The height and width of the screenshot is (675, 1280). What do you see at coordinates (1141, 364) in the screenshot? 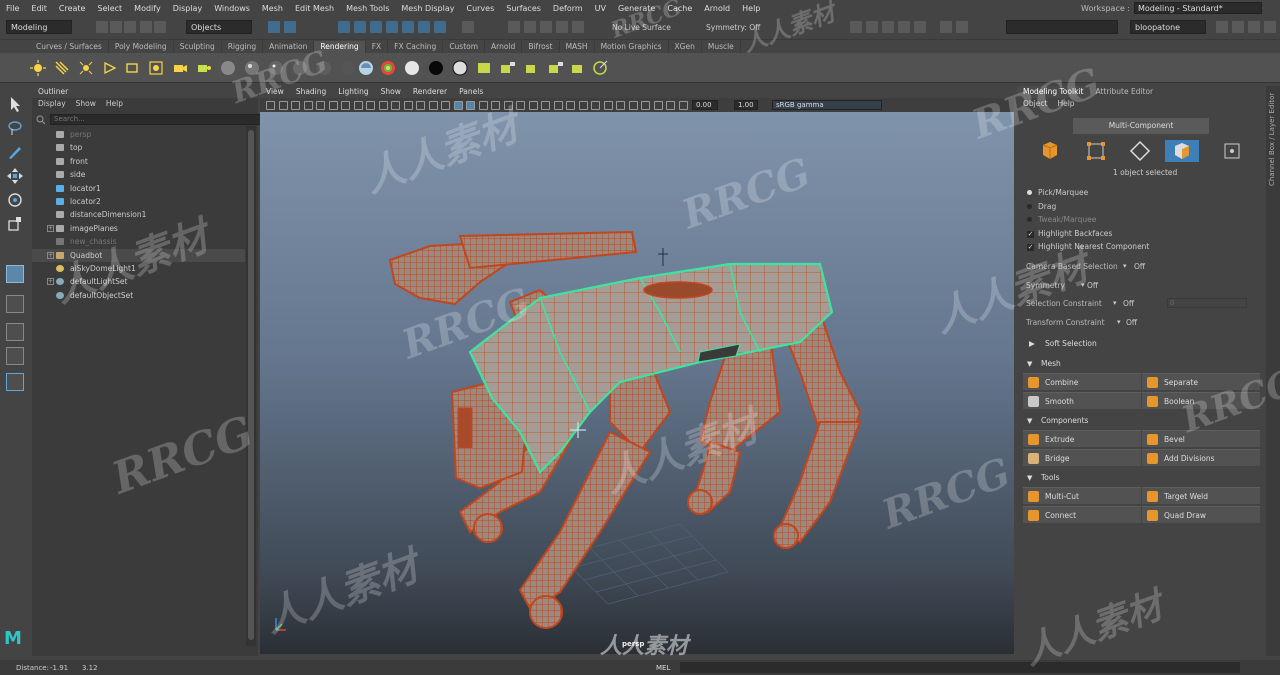
I see `toolkit-section-header: ▼ Mesh` at bounding box center [1141, 364].